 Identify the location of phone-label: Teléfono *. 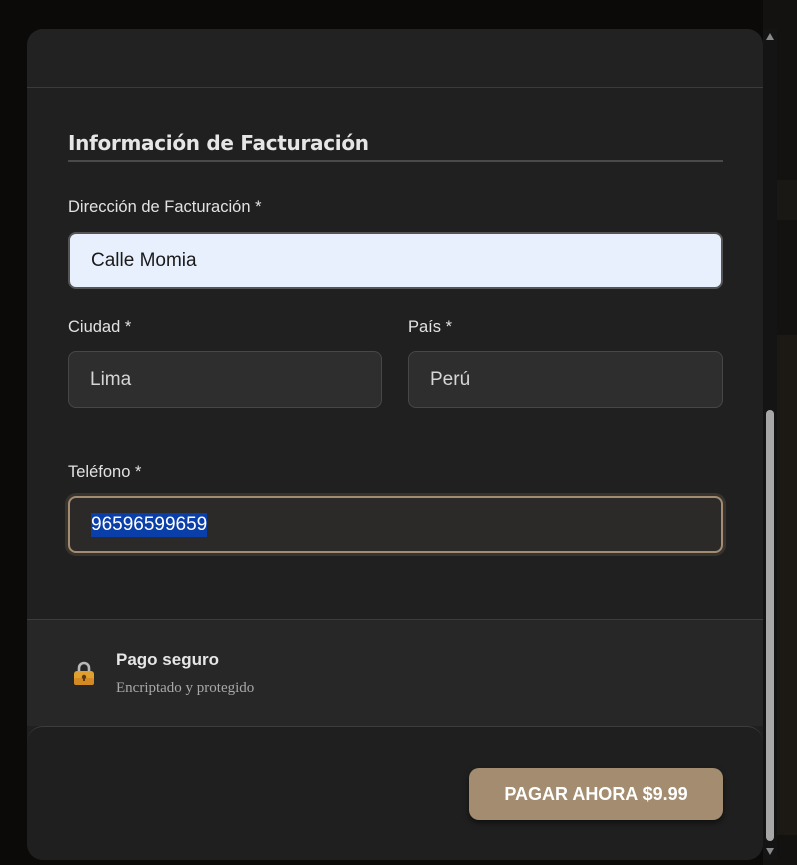
(105, 472).